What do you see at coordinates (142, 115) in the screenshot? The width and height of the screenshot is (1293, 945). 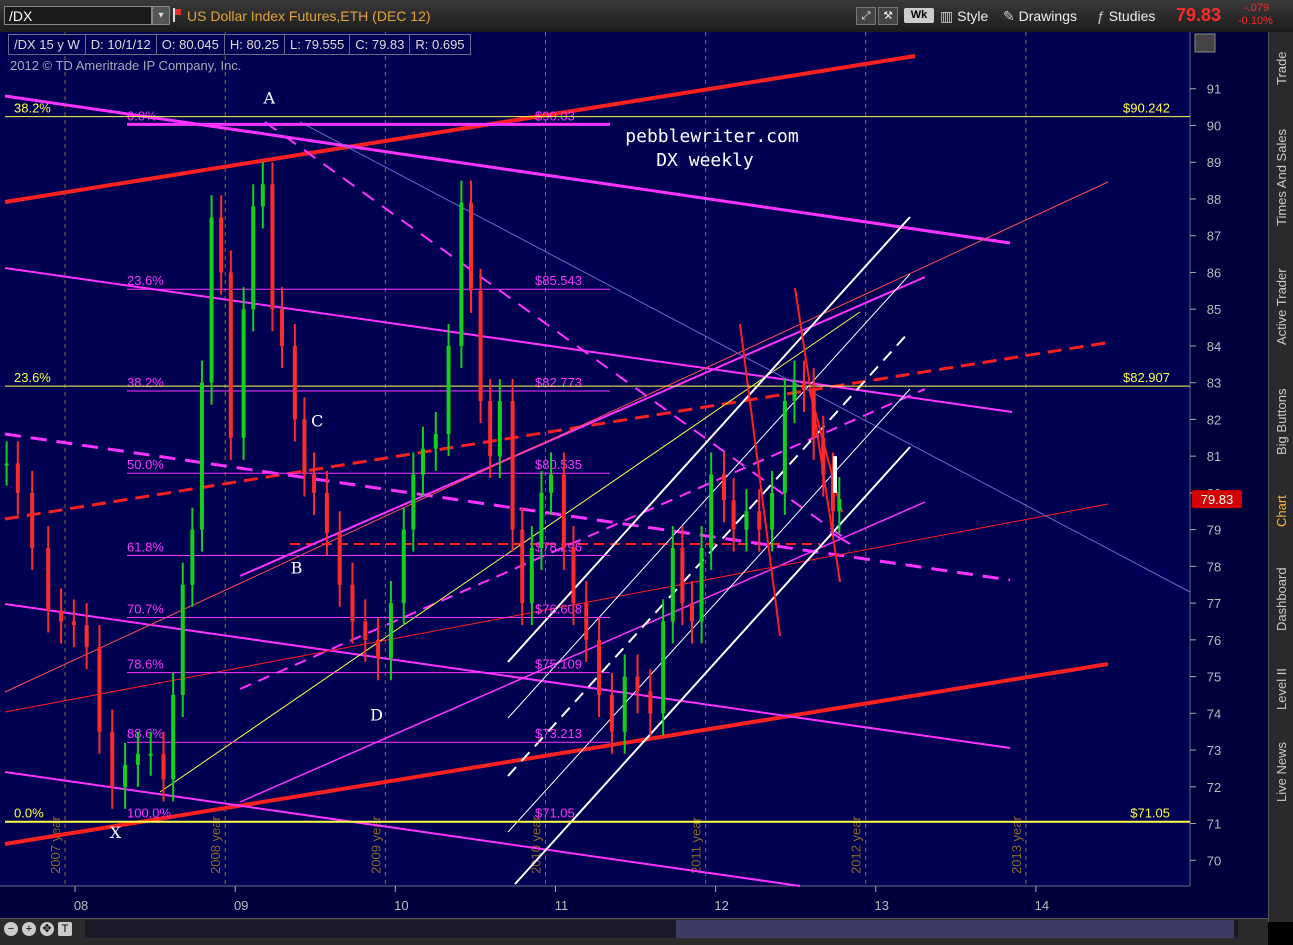 I see `fib-percent-label: 0.0%` at bounding box center [142, 115].